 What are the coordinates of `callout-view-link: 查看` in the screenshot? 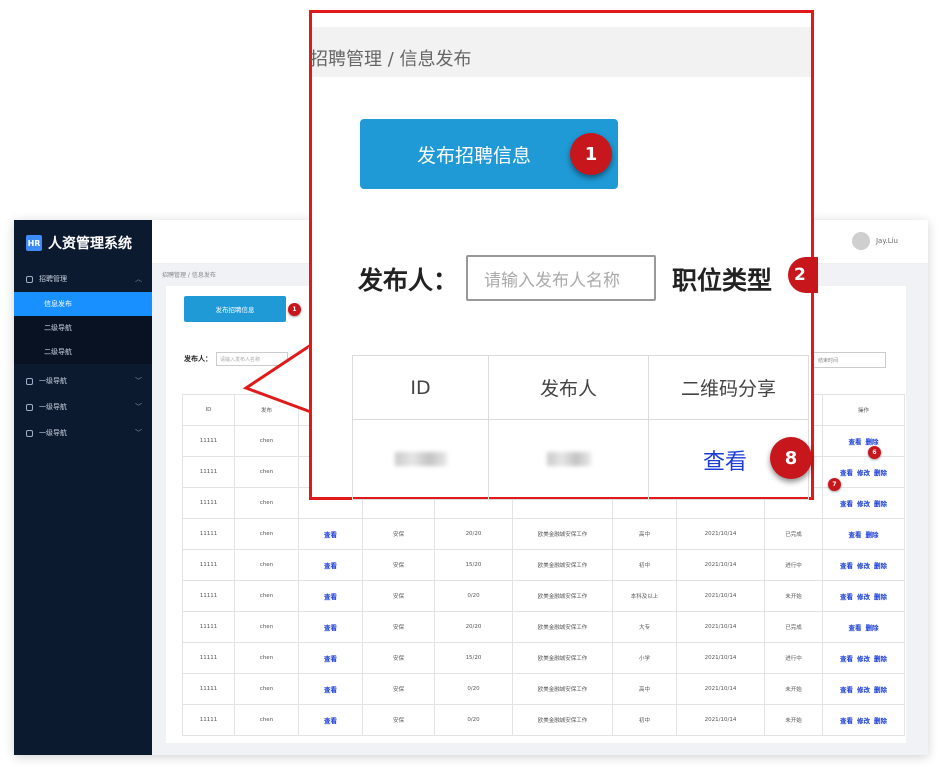 It's located at (725, 462).